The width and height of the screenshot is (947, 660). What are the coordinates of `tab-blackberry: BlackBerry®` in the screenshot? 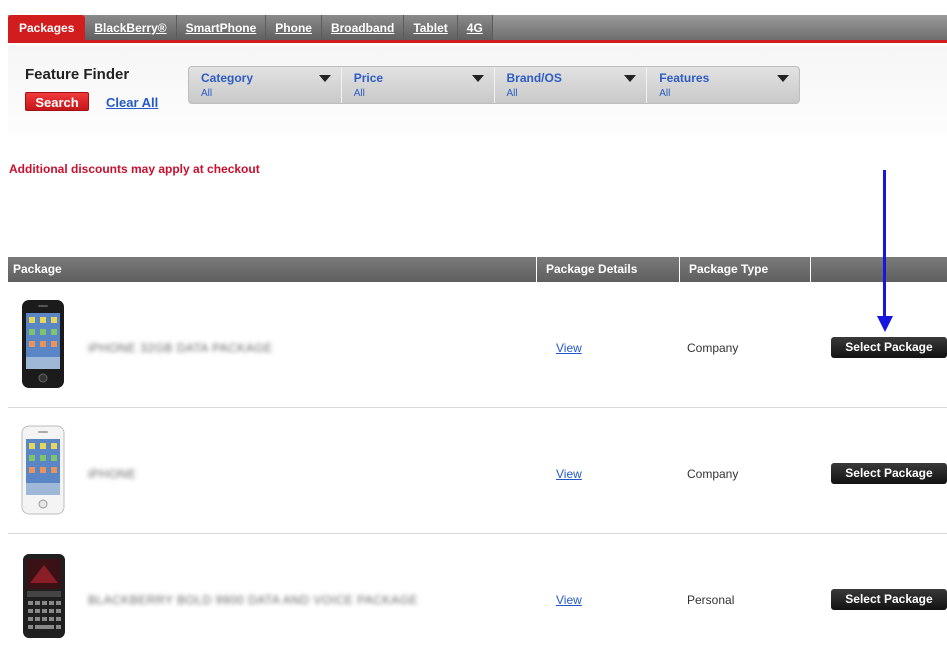 It's located at (131, 27).